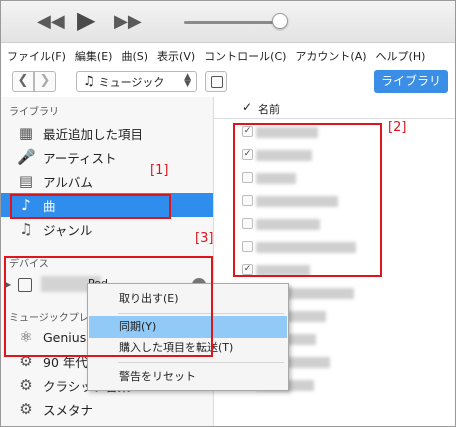 This screenshot has height=427, width=456. Describe the element at coordinates (26, 133) in the screenshot. I see `grid-icon: ▦` at that location.